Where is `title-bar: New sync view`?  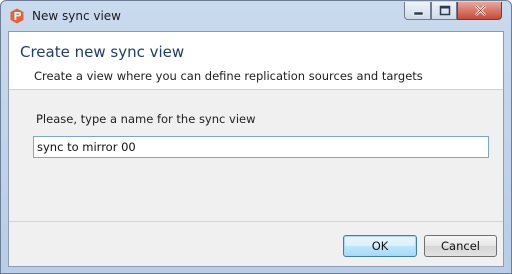 title-bar: New sync view is located at coordinates (256, 16).